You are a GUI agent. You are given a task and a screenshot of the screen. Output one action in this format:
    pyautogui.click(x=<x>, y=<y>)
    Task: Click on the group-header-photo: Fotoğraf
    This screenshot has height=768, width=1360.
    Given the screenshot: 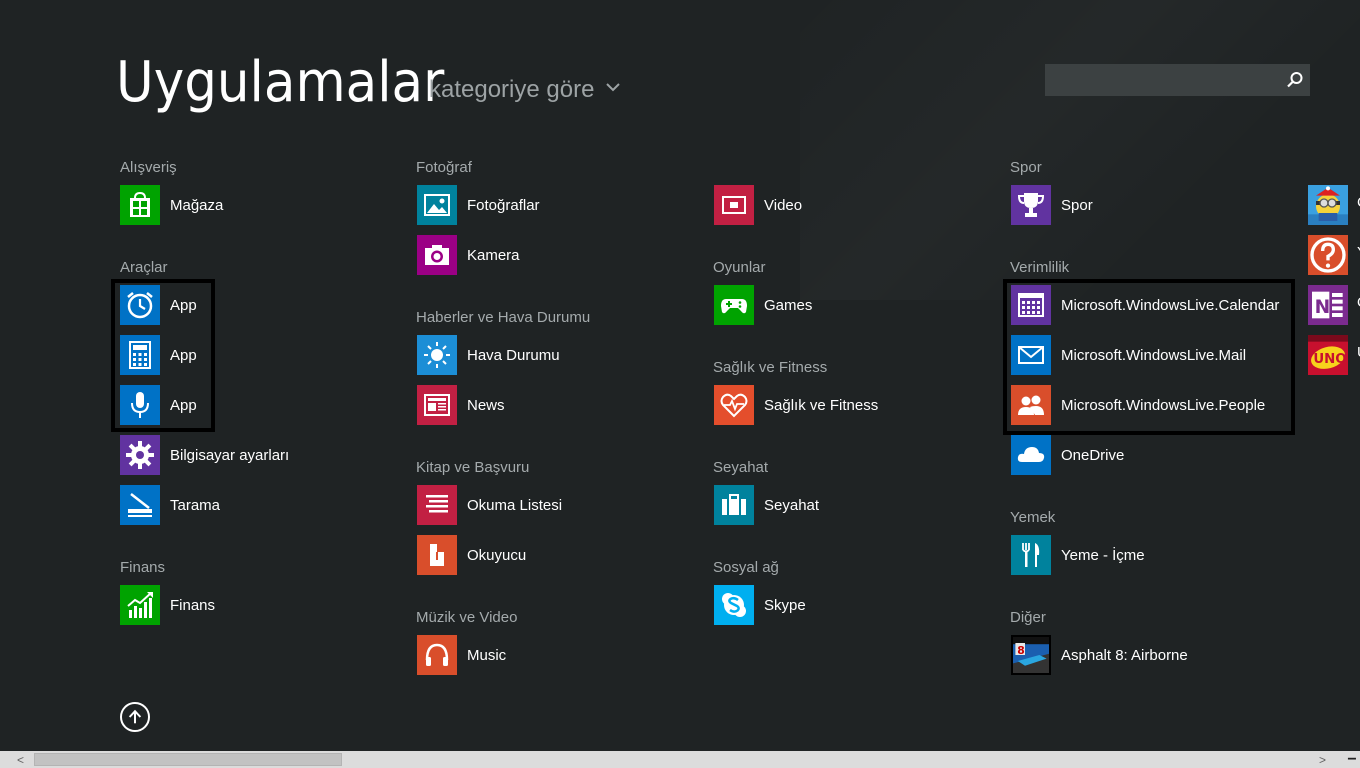 What is the action you would take?
    pyautogui.click(x=444, y=167)
    